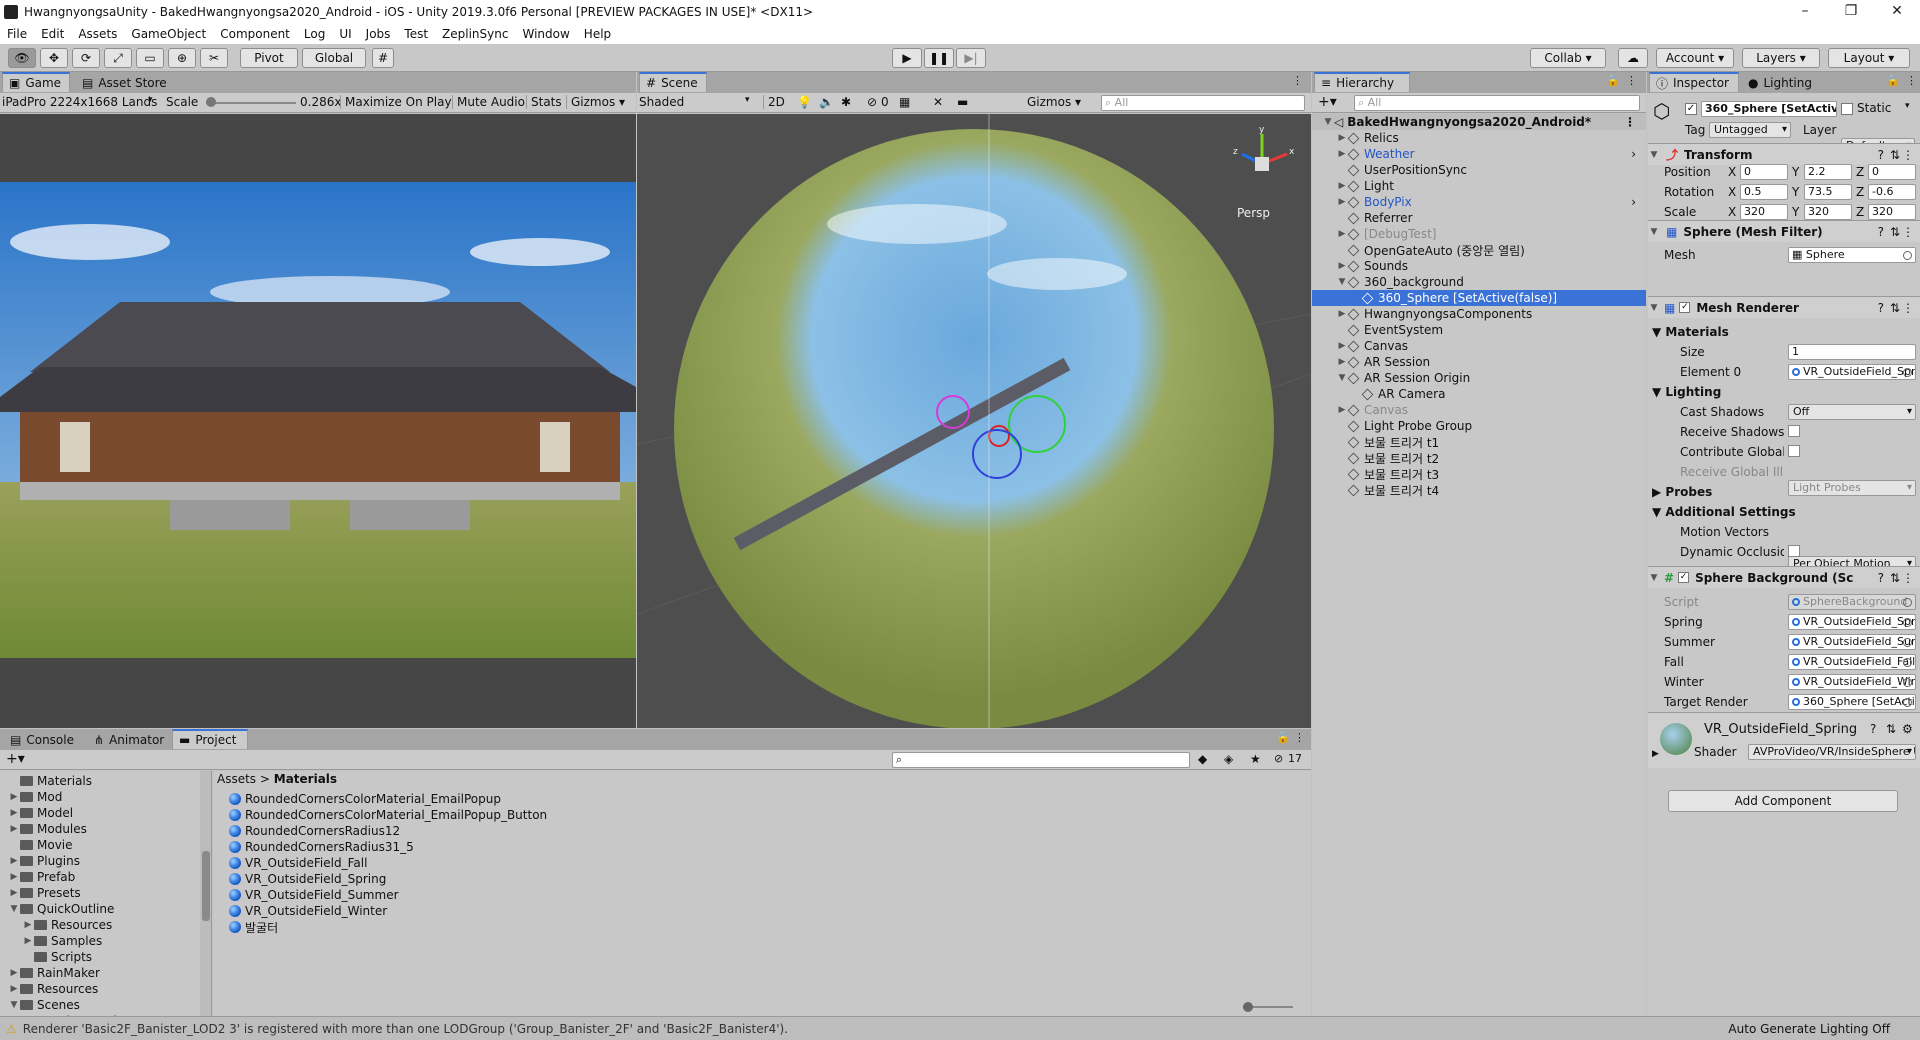 Image resolution: width=1920 pixels, height=1040 pixels. Describe the element at coordinates (1852, 662) in the screenshot. I see `fall-field: VR_OutsideField_Fall` at that location.